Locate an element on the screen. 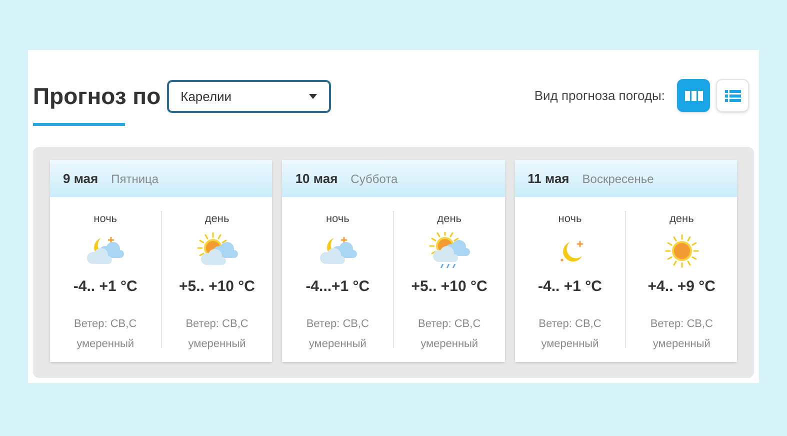 The width and height of the screenshot is (787, 436). day-date: 11 мая is located at coordinates (549, 179).